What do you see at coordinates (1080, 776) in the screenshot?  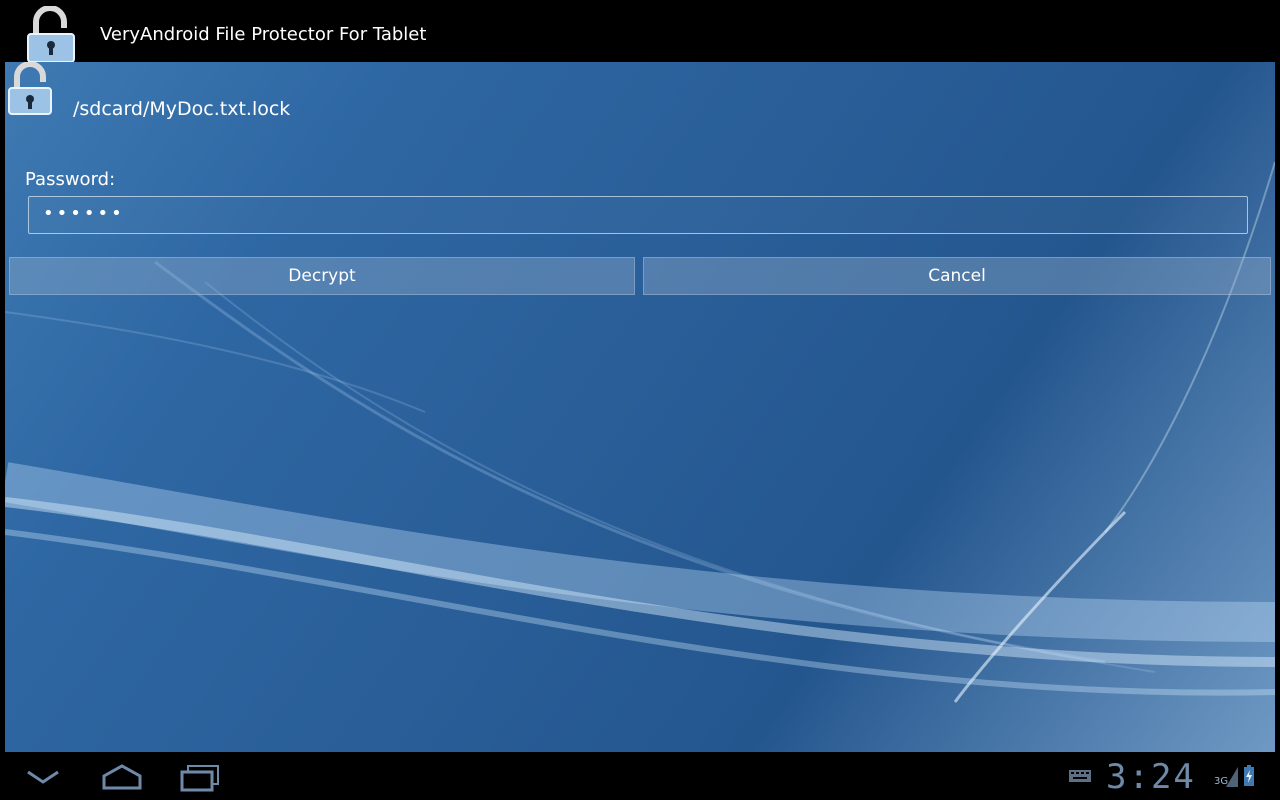 I see `keyboard-icon` at bounding box center [1080, 776].